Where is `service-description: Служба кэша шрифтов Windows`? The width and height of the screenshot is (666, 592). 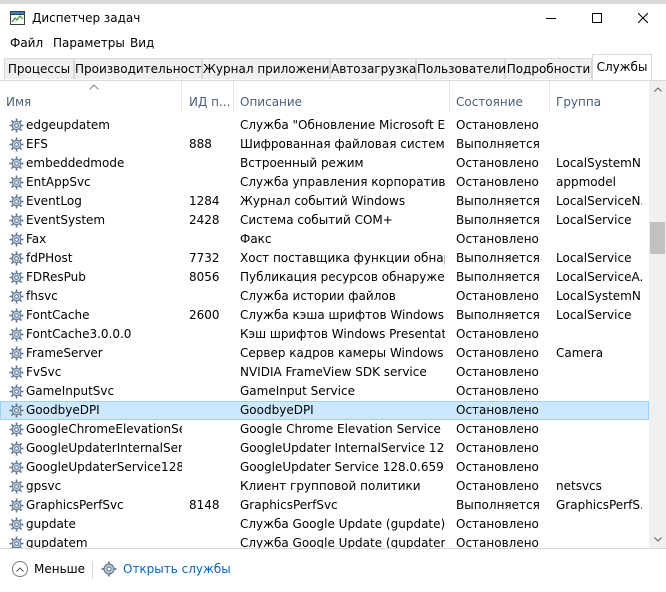 service-description: Служба кэша шрифтов Windows is located at coordinates (342, 315).